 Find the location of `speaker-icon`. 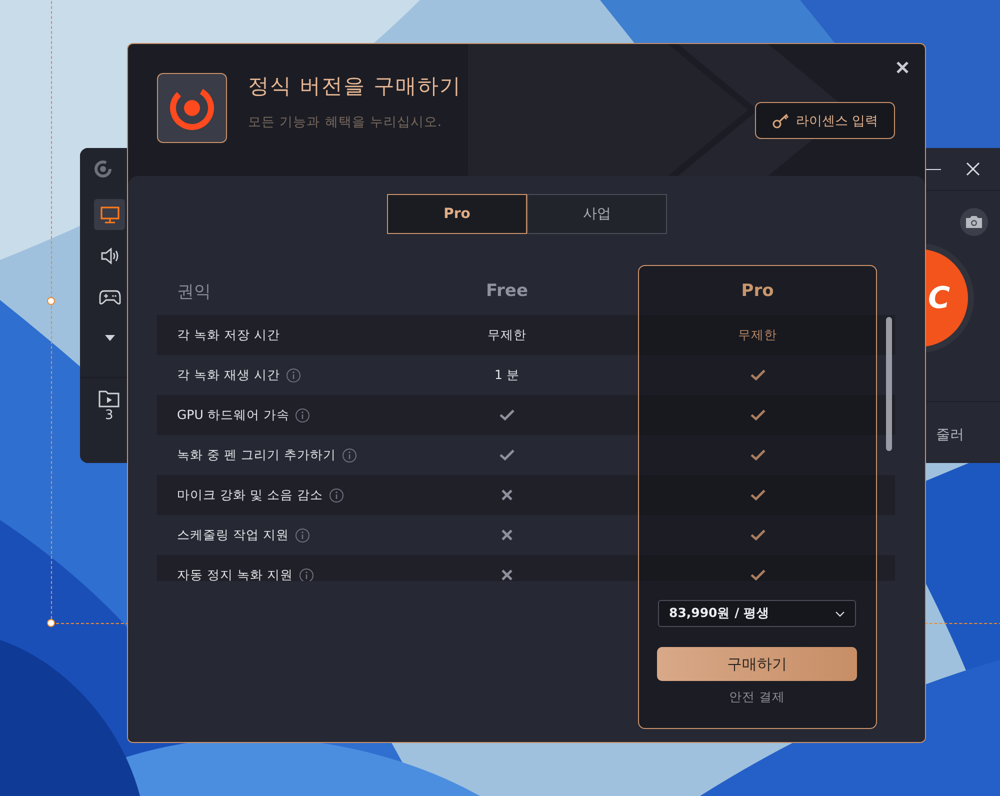

speaker-icon is located at coordinates (110, 255).